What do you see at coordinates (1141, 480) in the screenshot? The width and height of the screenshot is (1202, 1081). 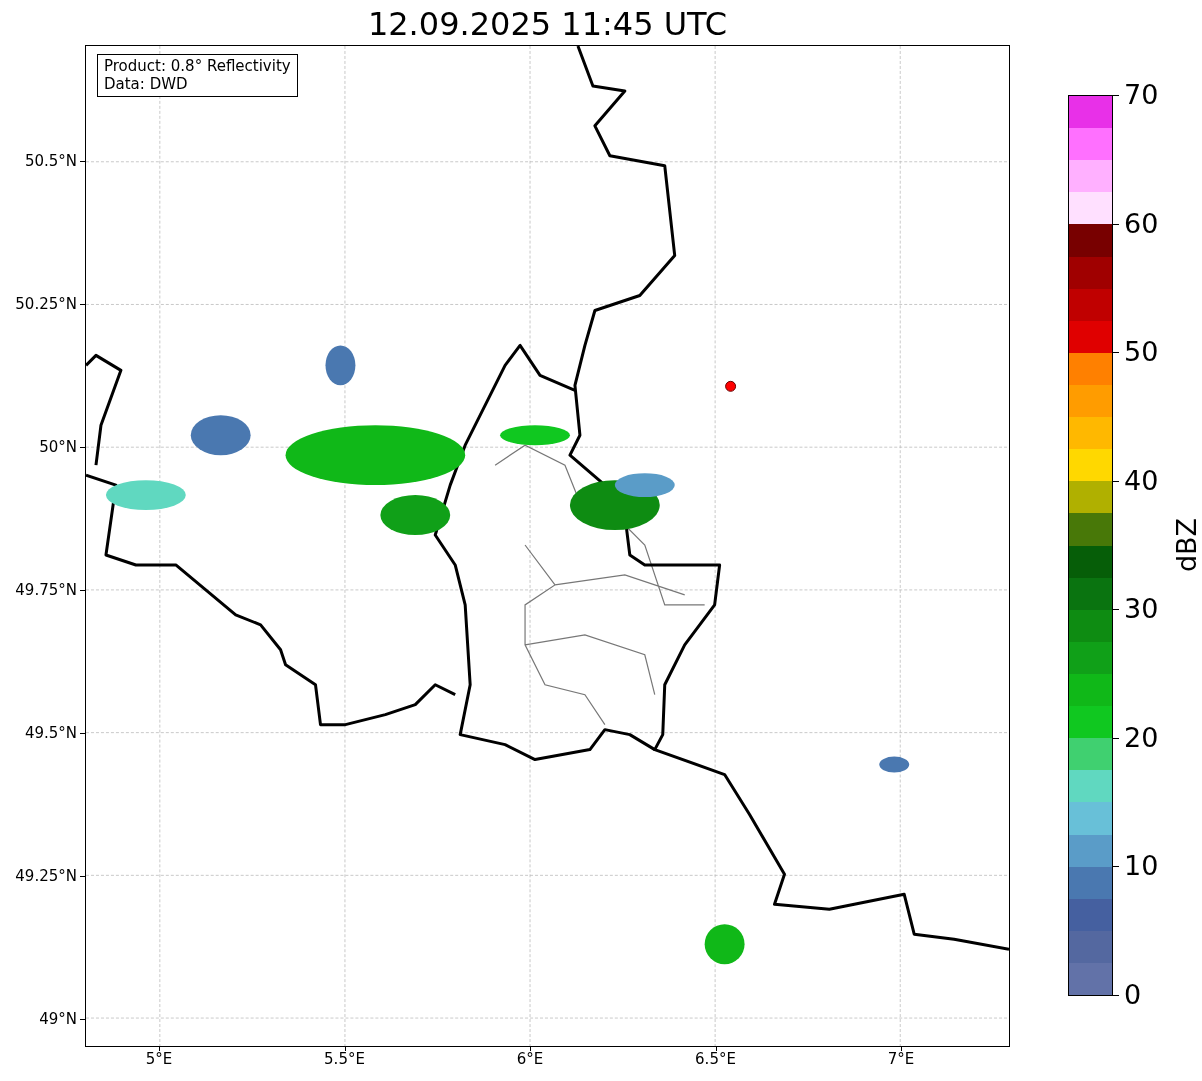 I see `colorbar-tick-label: 40` at bounding box center [1141, 480].